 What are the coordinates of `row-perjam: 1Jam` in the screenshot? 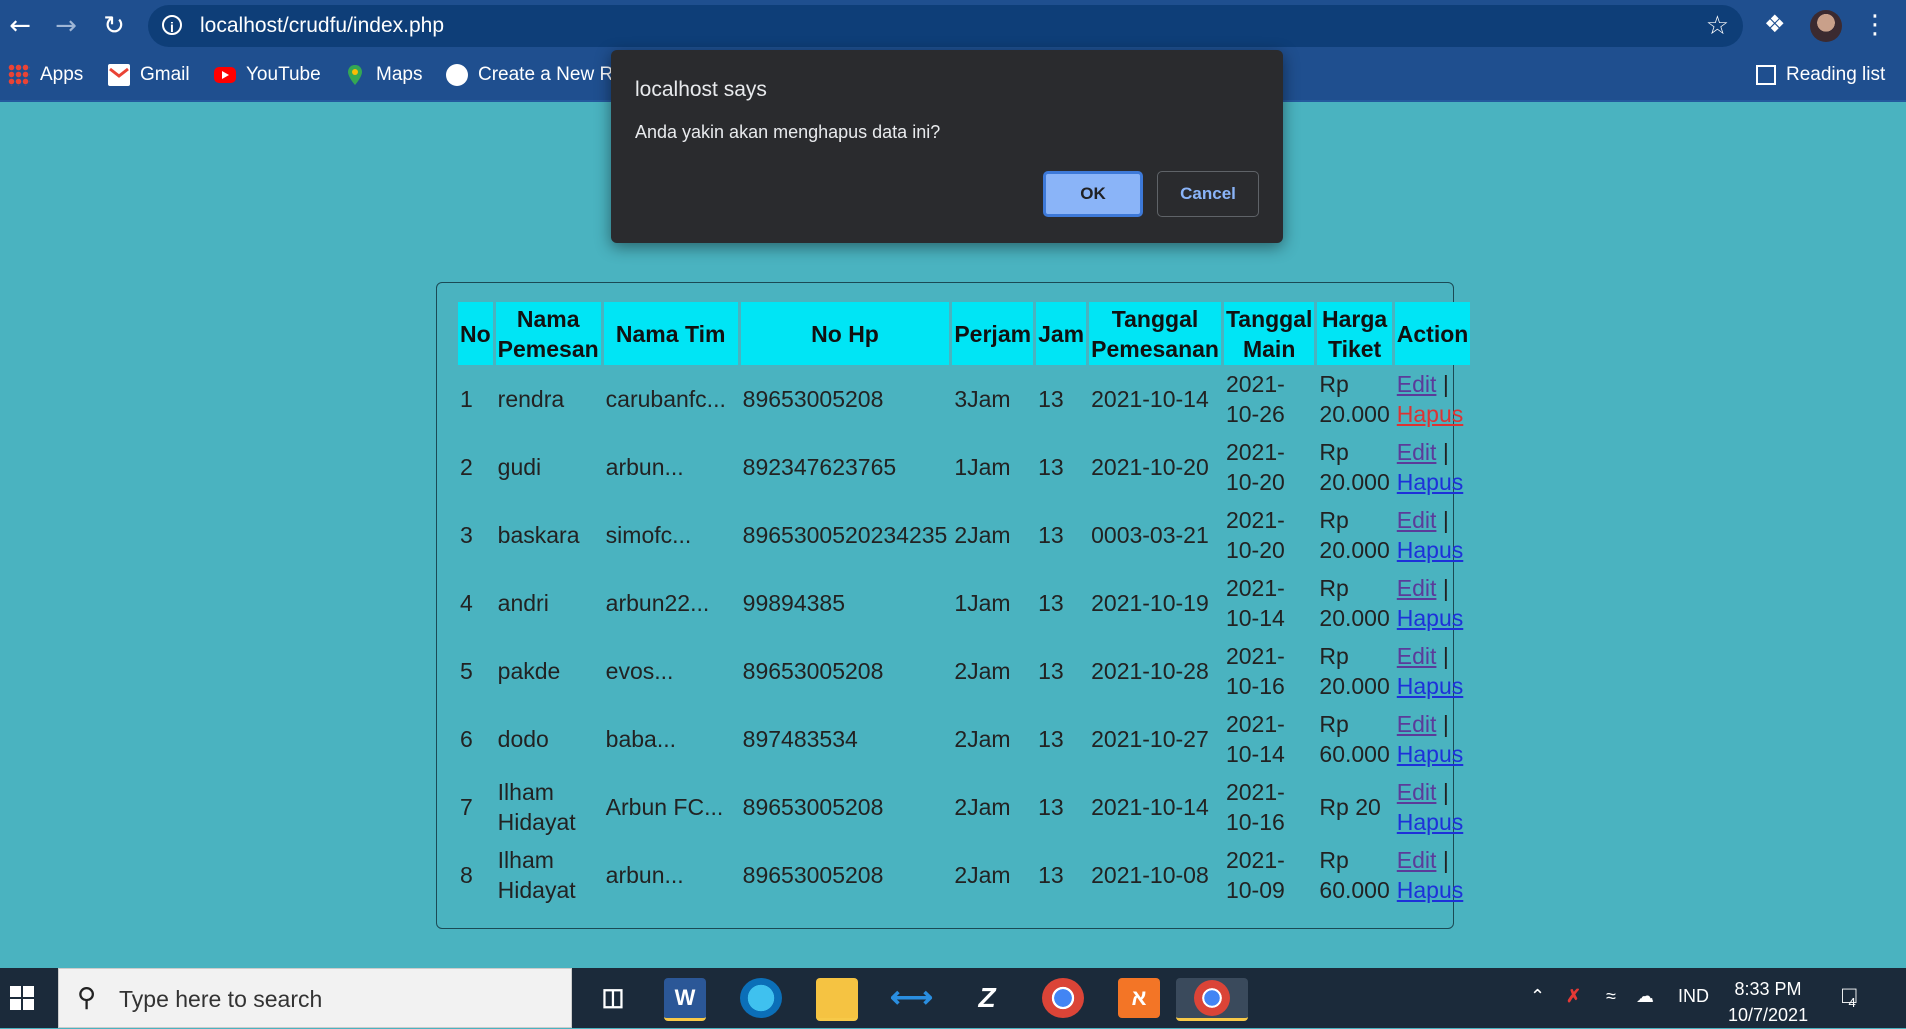 It's located at (982, 467).